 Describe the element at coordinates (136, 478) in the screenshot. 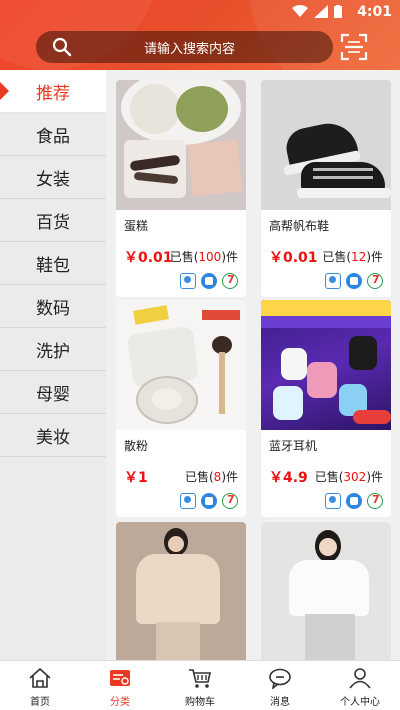

I see `product-price: ￥1` at that location.